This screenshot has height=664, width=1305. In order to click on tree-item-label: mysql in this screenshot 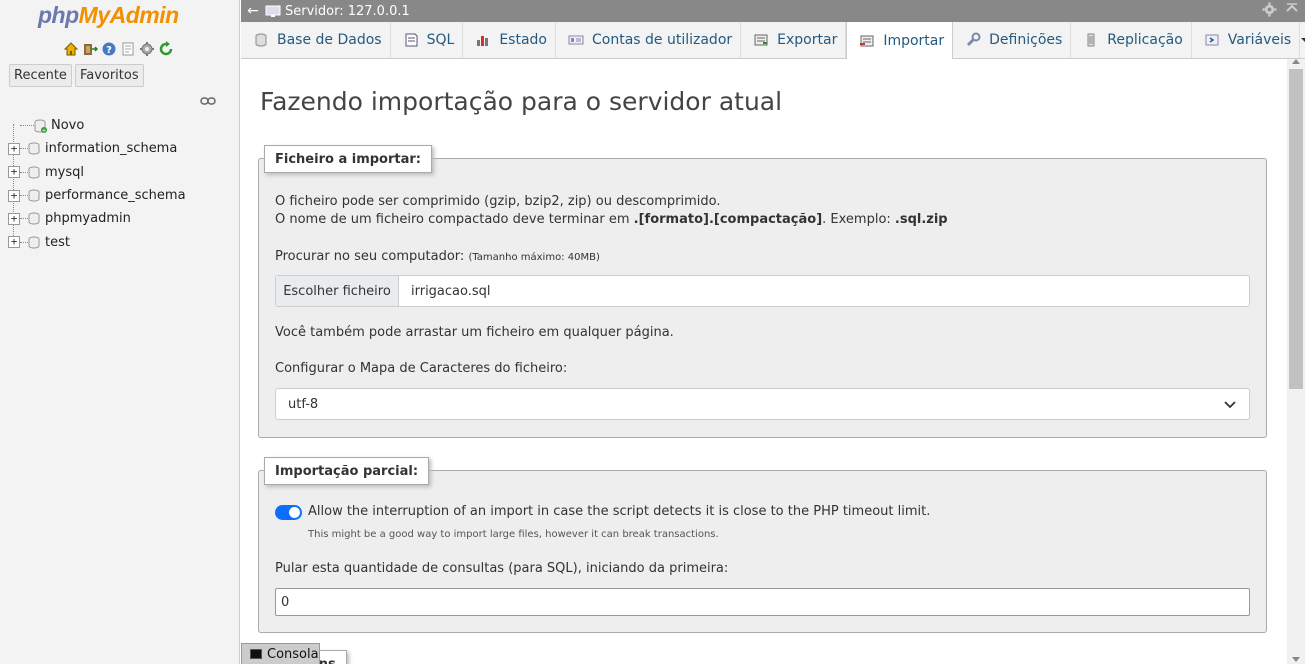, I will do `click(64, 172)`.